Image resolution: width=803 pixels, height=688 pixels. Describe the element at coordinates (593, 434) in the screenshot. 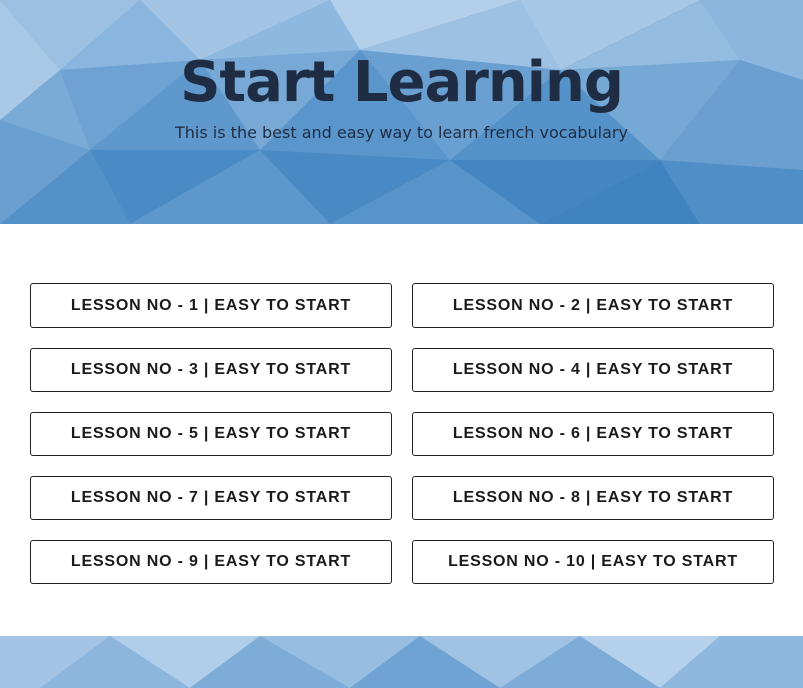

I see `lesson-6-button: LESSON NO - 6 | EASY TO START` at that location.